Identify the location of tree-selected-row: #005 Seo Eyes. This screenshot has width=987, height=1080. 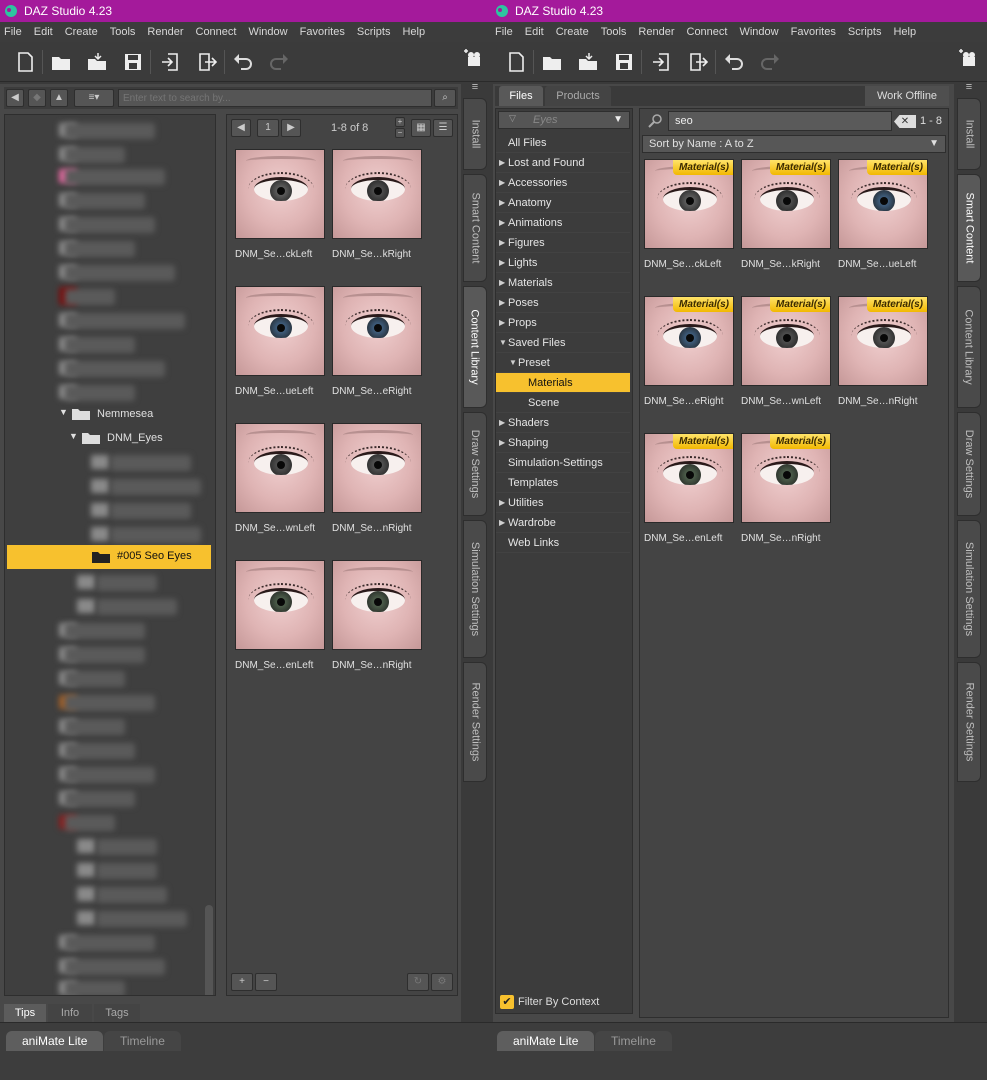
(109, 557).